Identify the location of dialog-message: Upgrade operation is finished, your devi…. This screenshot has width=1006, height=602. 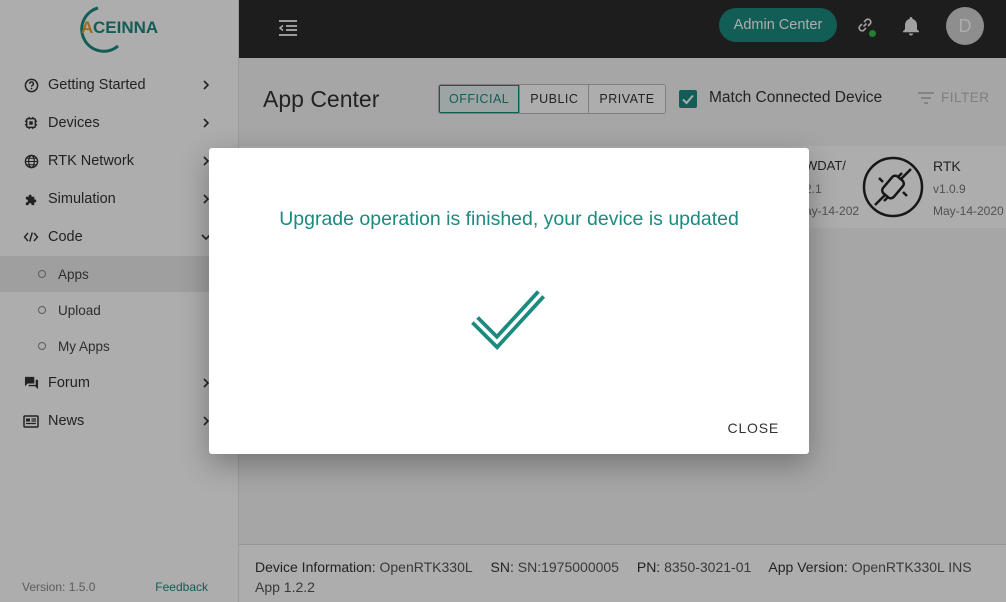
(509, 219).